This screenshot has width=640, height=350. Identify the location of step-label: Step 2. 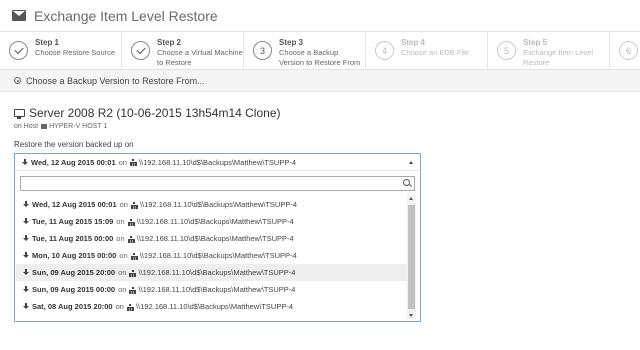
(169, 42).